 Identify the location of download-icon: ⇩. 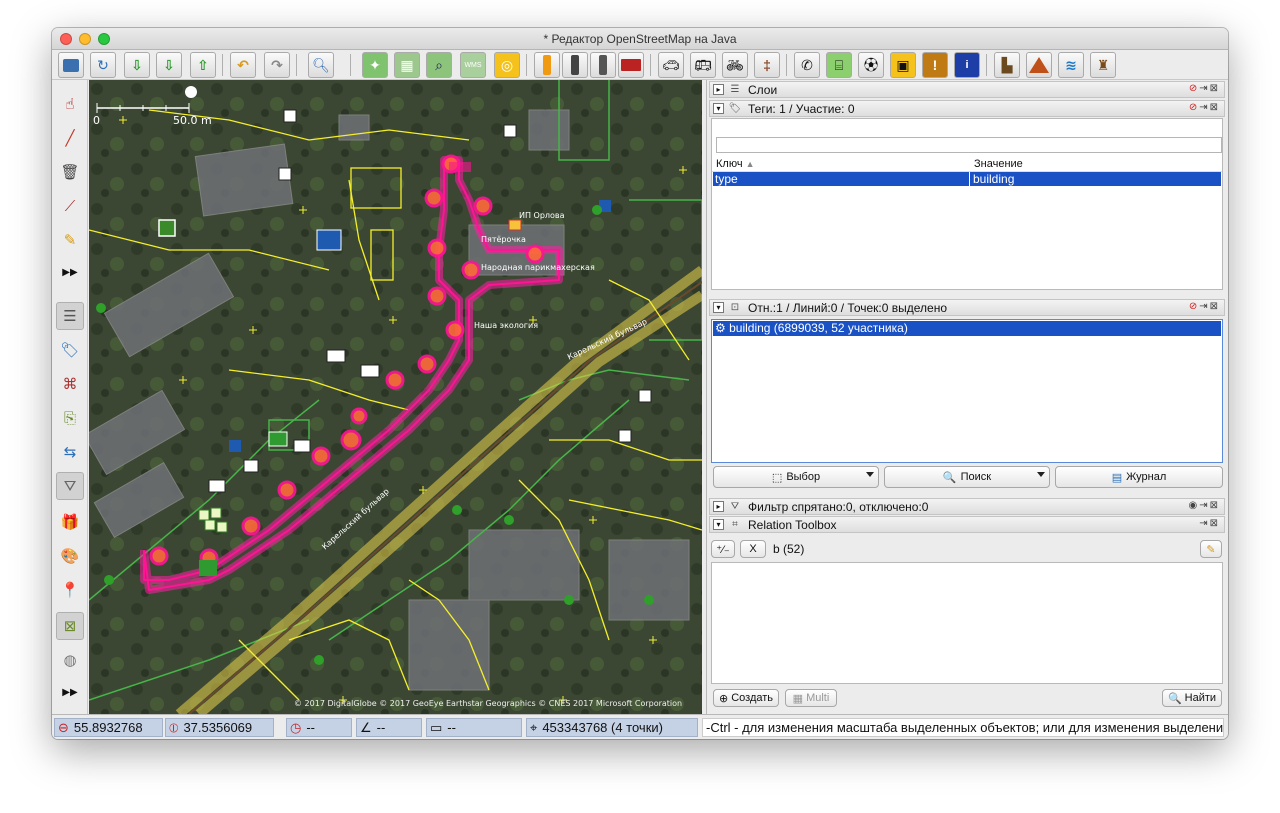
(137, 65).